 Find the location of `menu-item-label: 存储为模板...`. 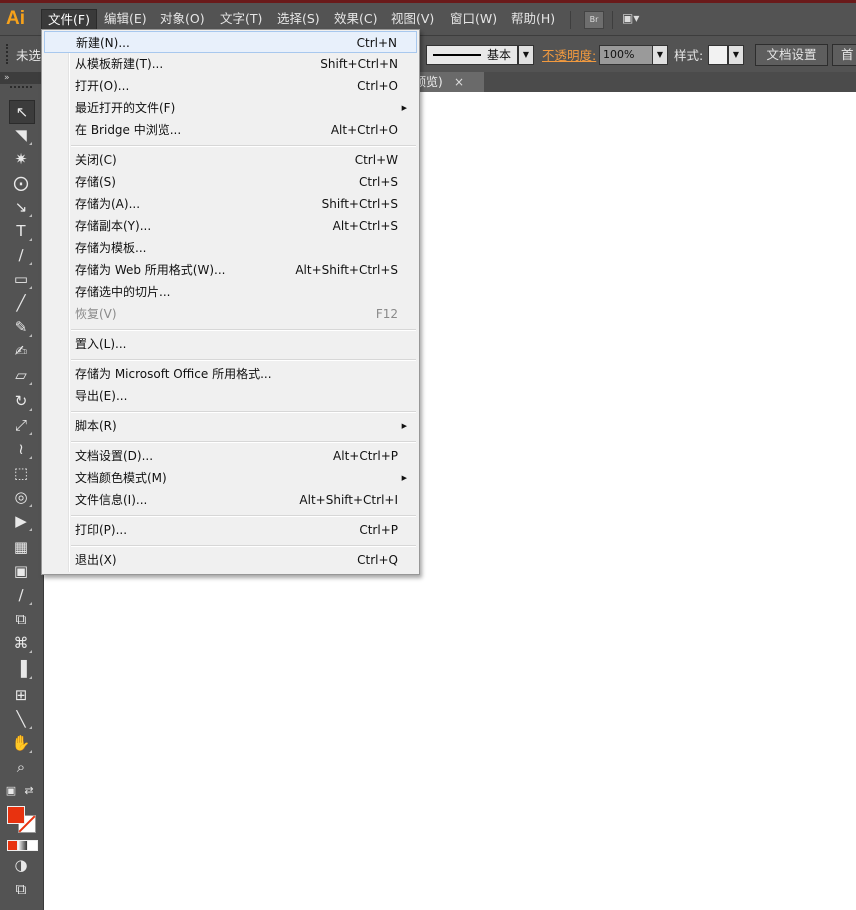

menu-item-label: 存储为模板... is located at coordinates (111, 248).